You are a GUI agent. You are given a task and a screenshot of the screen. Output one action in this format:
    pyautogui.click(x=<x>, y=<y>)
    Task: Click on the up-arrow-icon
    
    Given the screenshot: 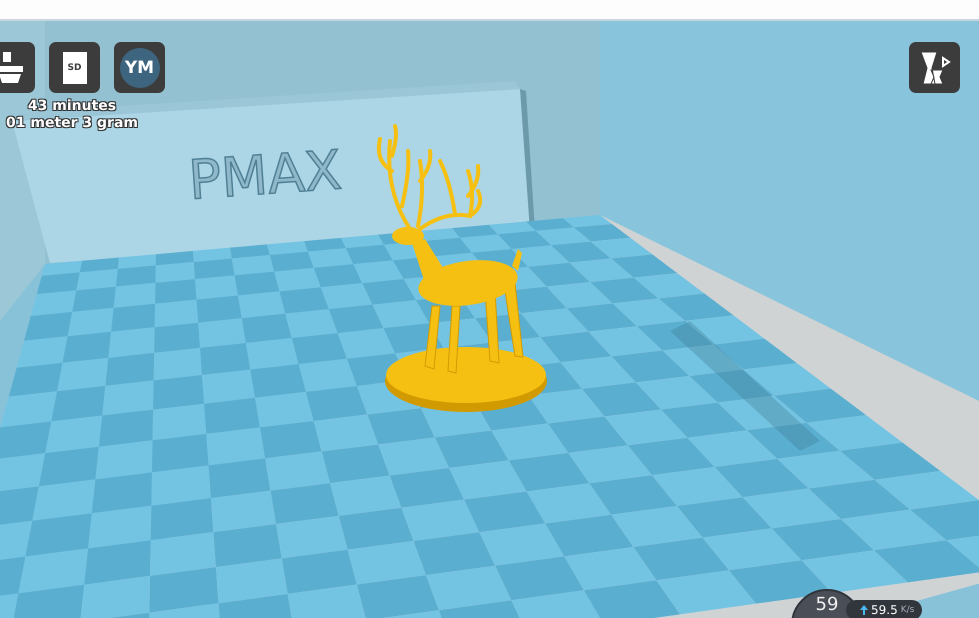 What is the action you would take?
    pyautogui.click(x=864, y=610)
    